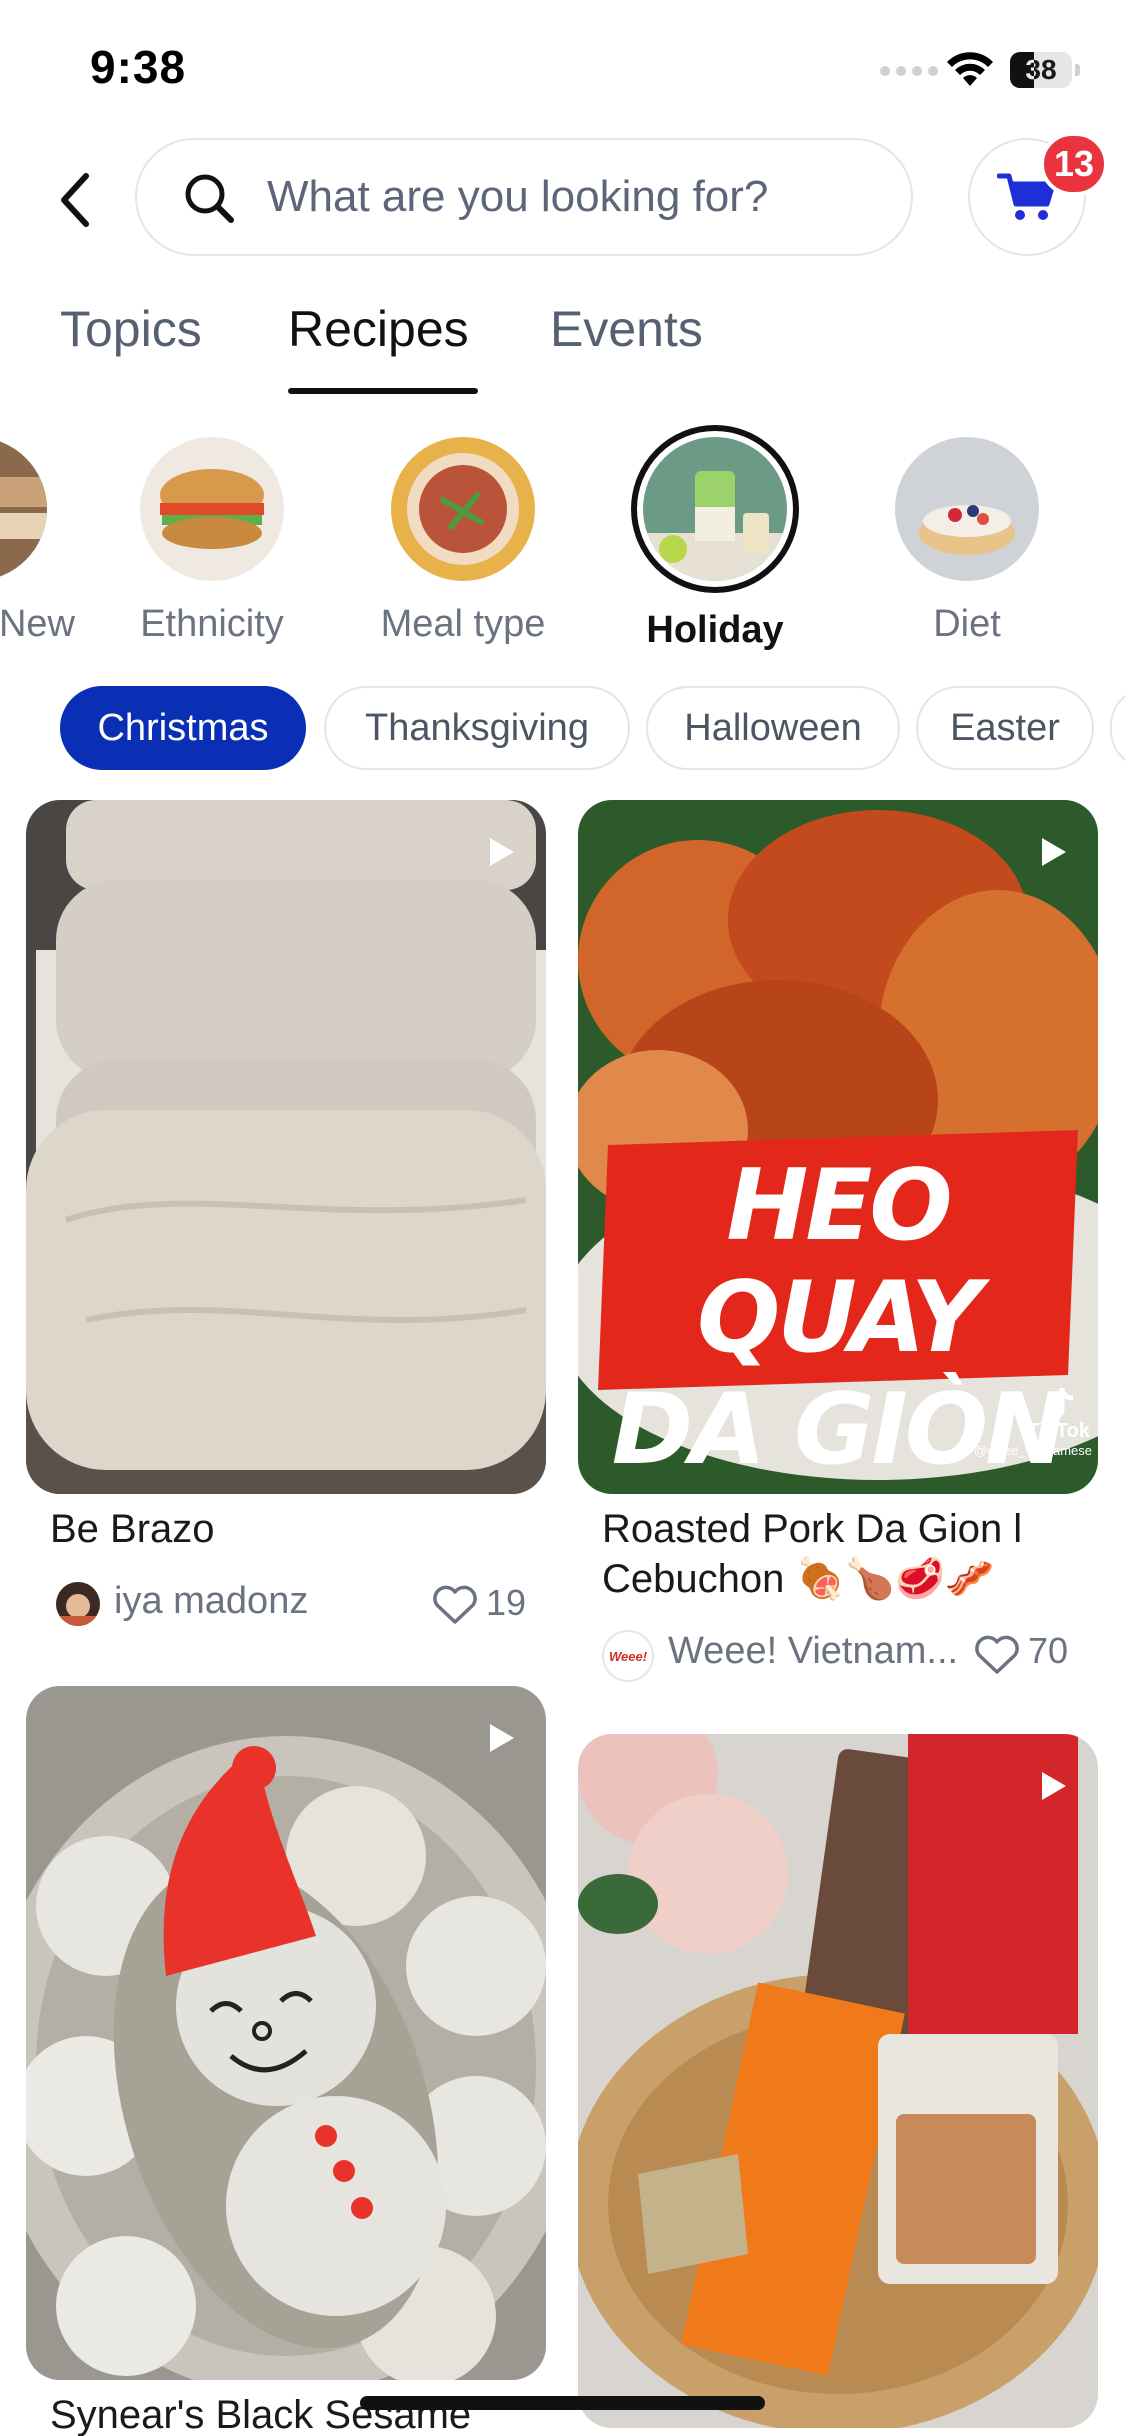 The image size is (1125, 2436). I want to click on content-tabs: Topics Recipes Events, so click(562, 345).